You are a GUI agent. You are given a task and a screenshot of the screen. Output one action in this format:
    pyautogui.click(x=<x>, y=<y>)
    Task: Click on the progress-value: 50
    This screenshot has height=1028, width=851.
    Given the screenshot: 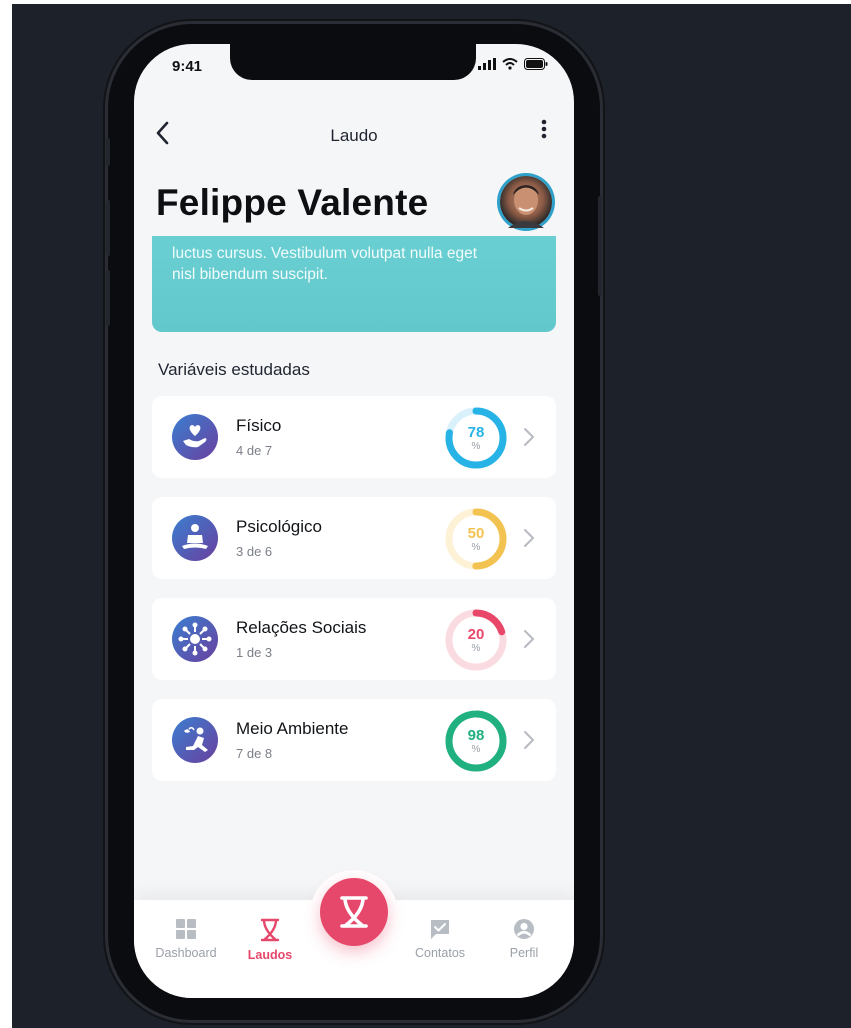 What is the action you would take?
    pyautogui.click(x=476, y=533)
    